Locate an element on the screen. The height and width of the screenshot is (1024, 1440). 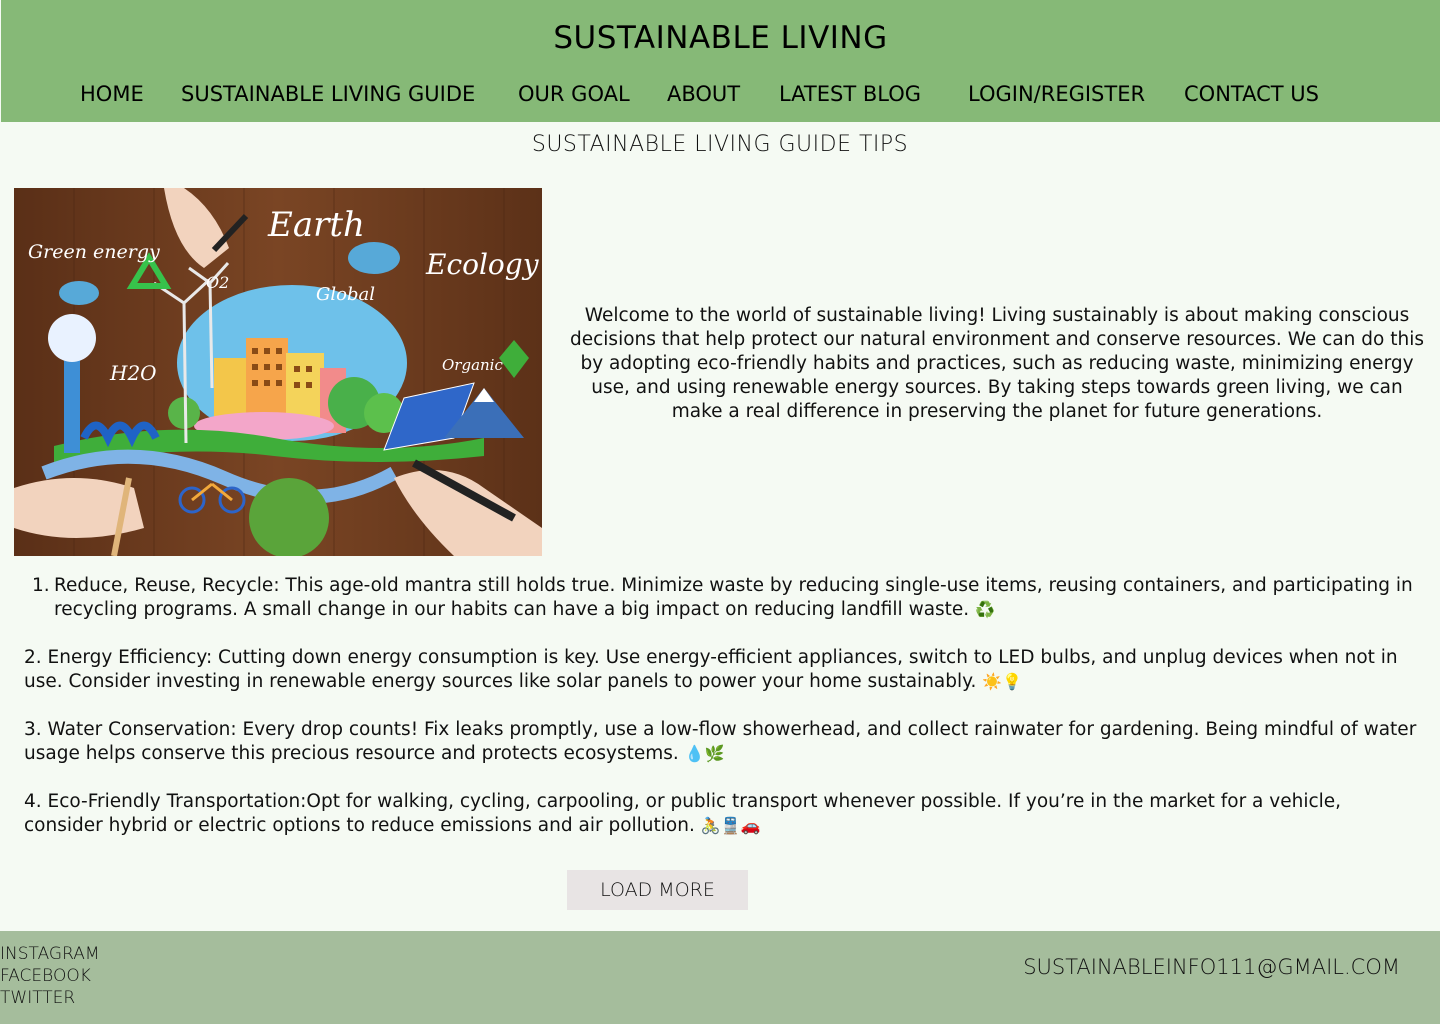
site-title: SUSTAINABLE LIVING is located at coordinates (720, 38).